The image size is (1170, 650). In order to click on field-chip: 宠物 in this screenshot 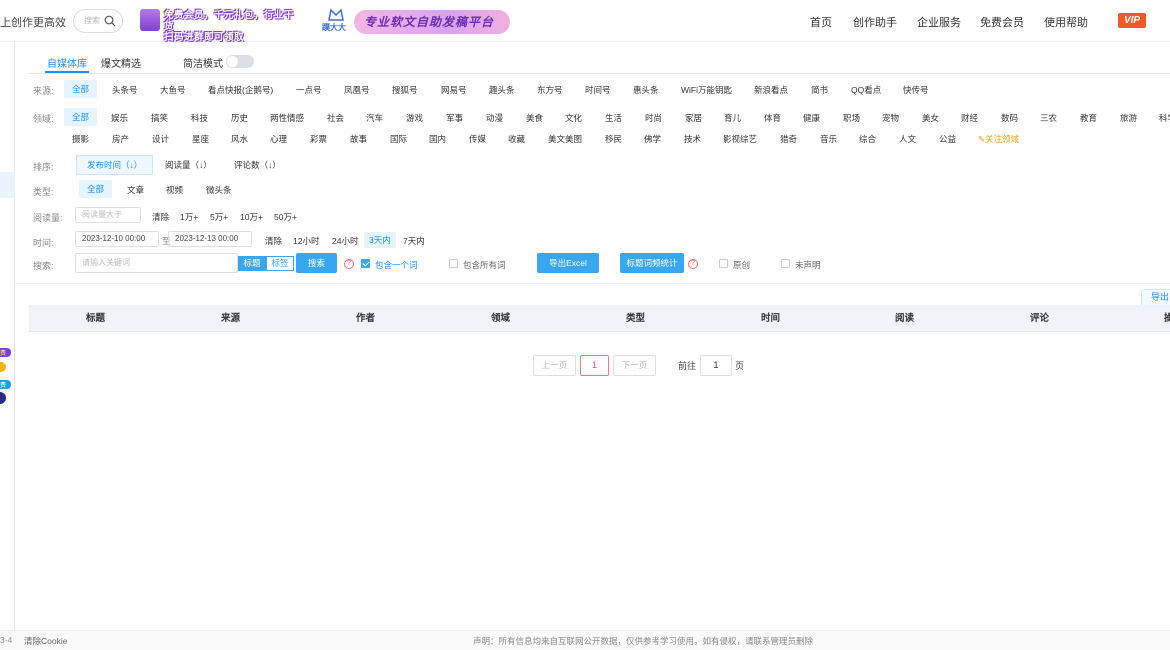, I will do `click(890, 118)`.